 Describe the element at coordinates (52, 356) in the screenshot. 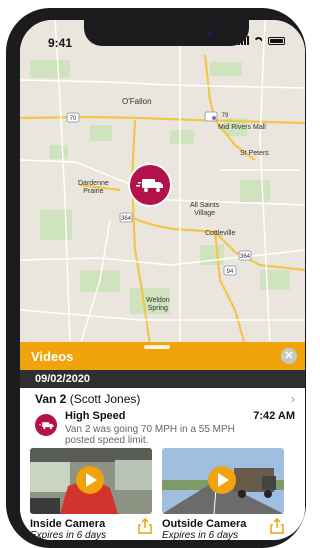

I see `sheet-title: Videos` at that location.